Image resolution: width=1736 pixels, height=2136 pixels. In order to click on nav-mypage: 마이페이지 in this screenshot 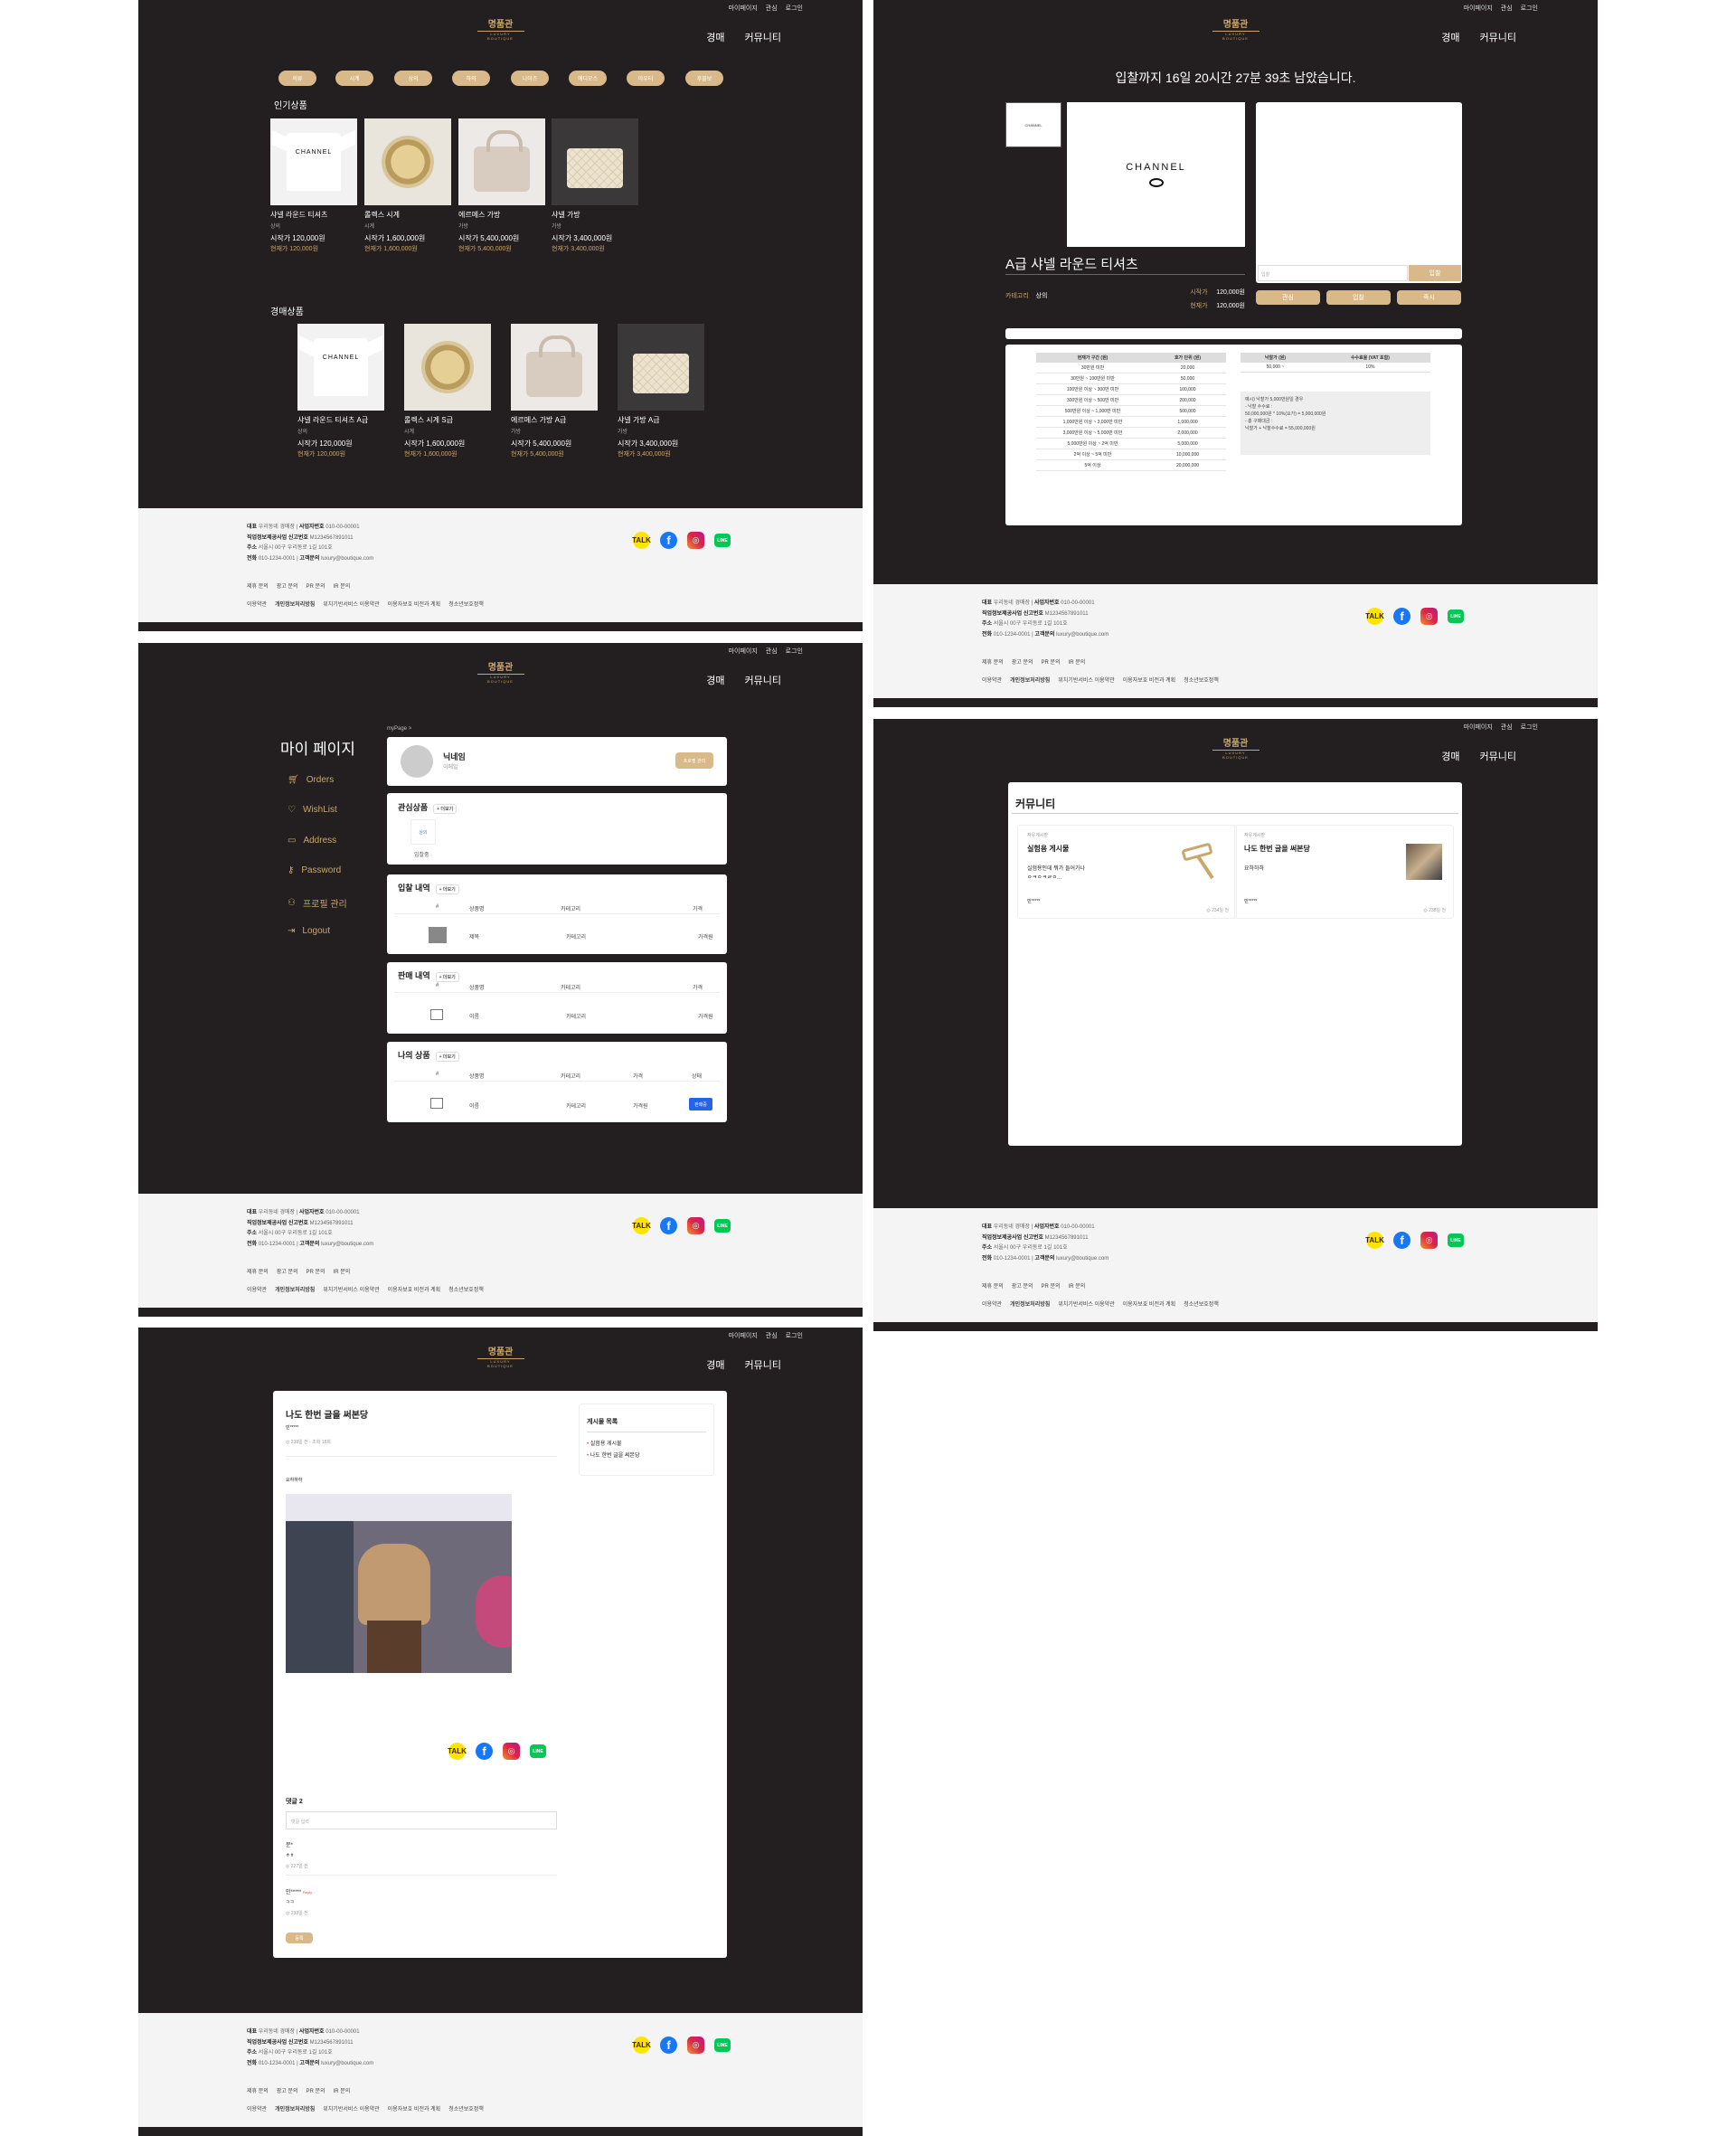, I will do `click(743, 8)`.